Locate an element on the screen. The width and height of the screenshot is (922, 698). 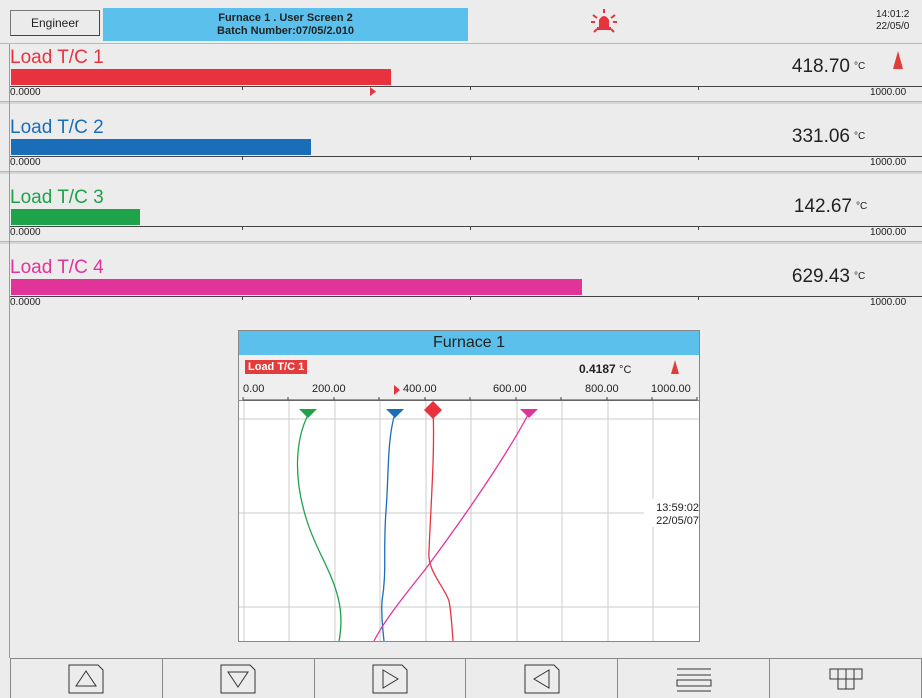
title-line-1: Furnace 1 . User Screen 2 is located at coordinates (285, 18).